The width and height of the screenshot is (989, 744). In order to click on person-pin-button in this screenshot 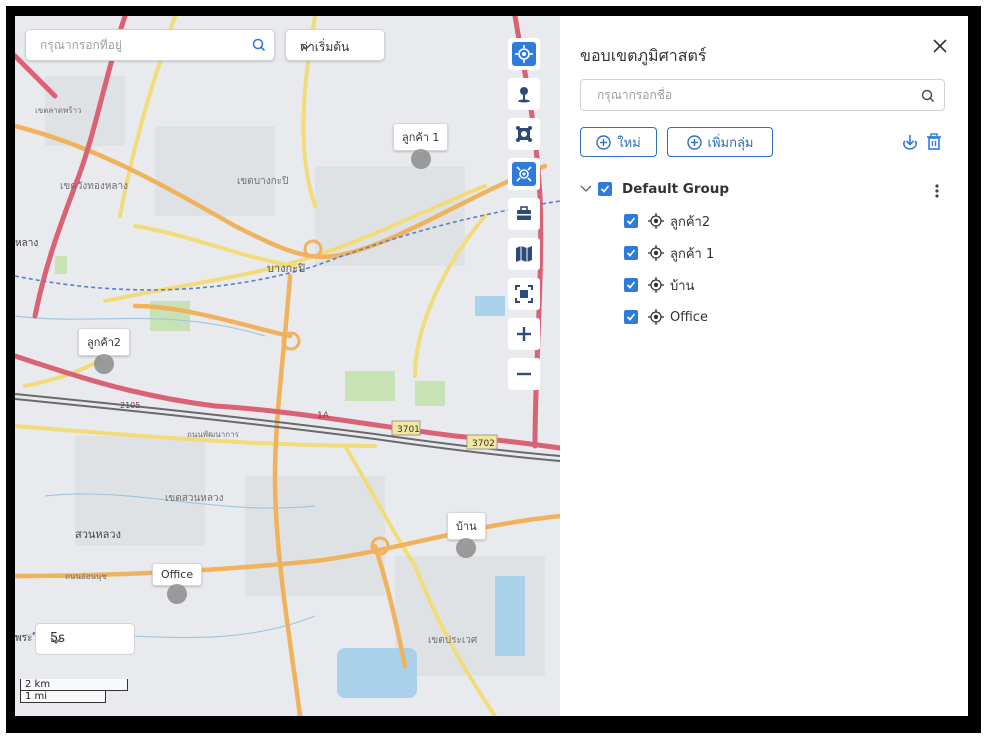, I will do `click(524, 94)`.